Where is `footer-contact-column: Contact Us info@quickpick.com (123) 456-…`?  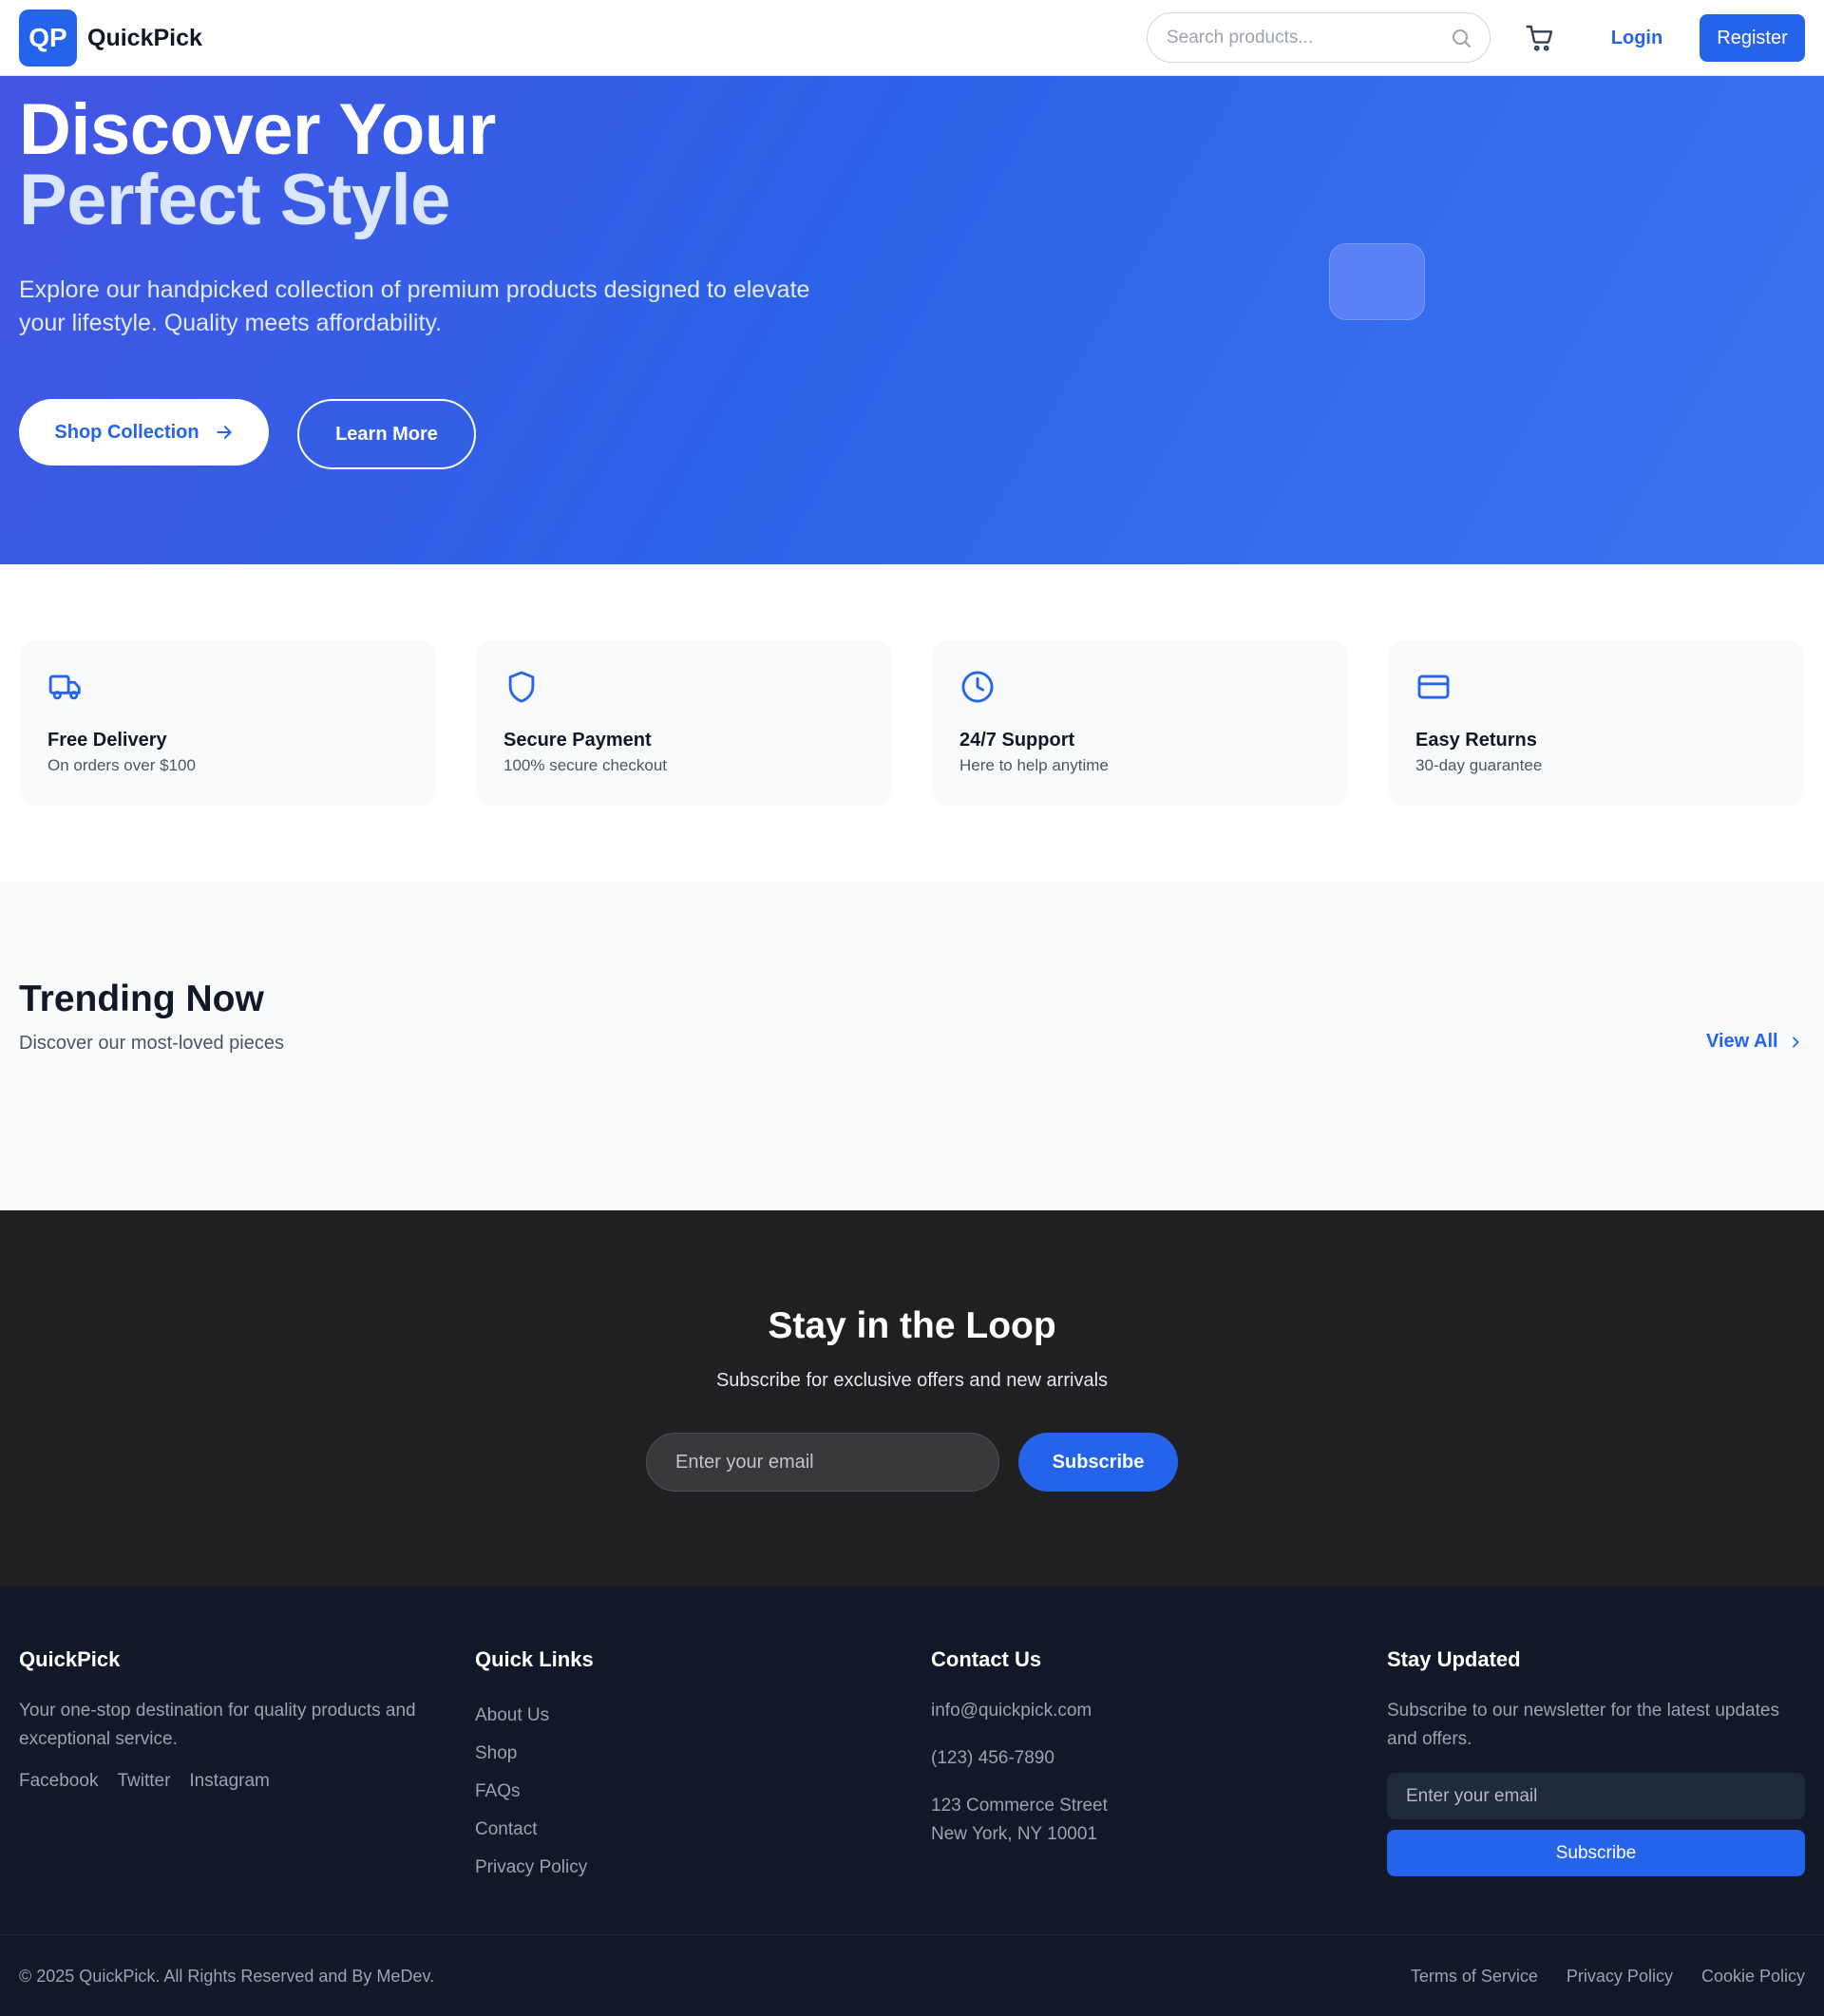
footer-contact-column: Contact Us info@quickpick.com (123) 456-… is located at coordinates (1140, 1748).